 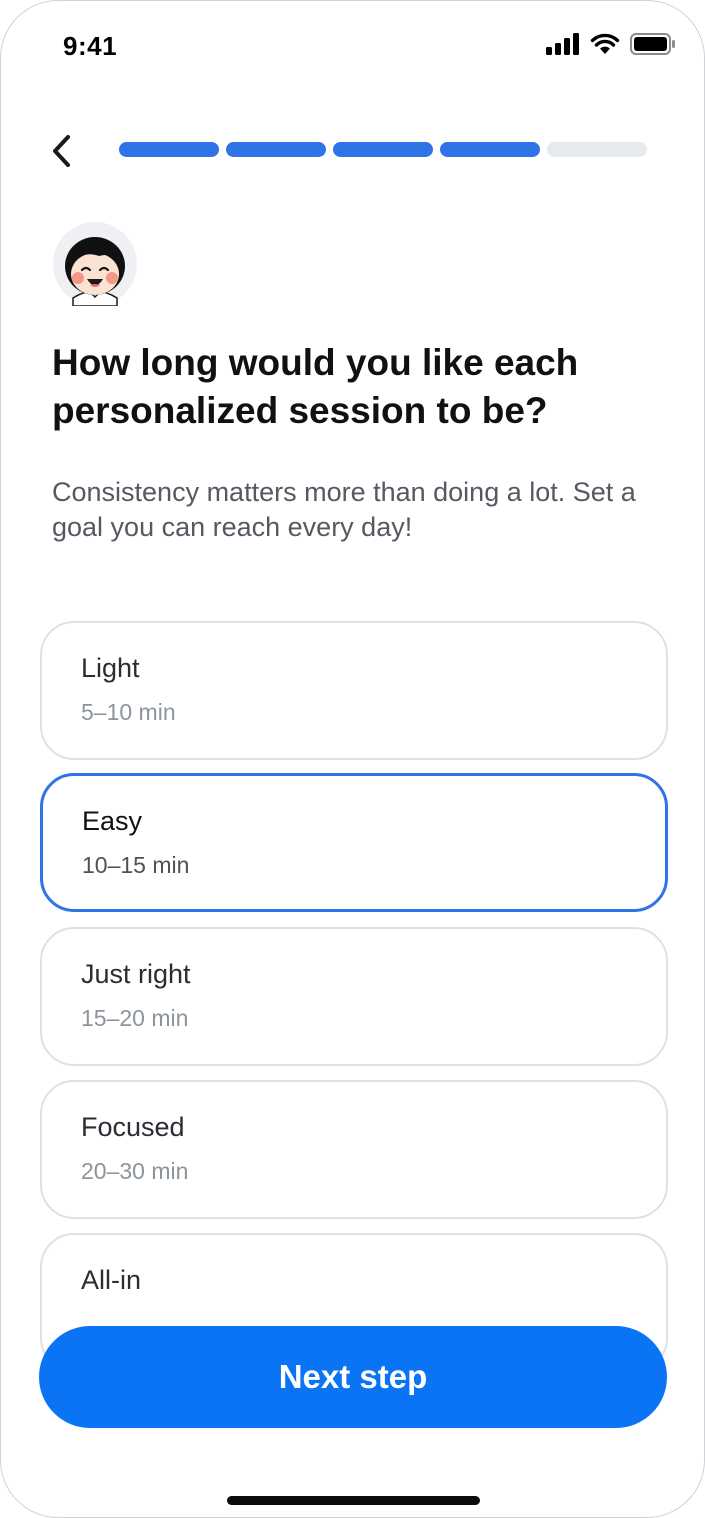 I want to click on mascot-avatar, so click(x=95, y=264).